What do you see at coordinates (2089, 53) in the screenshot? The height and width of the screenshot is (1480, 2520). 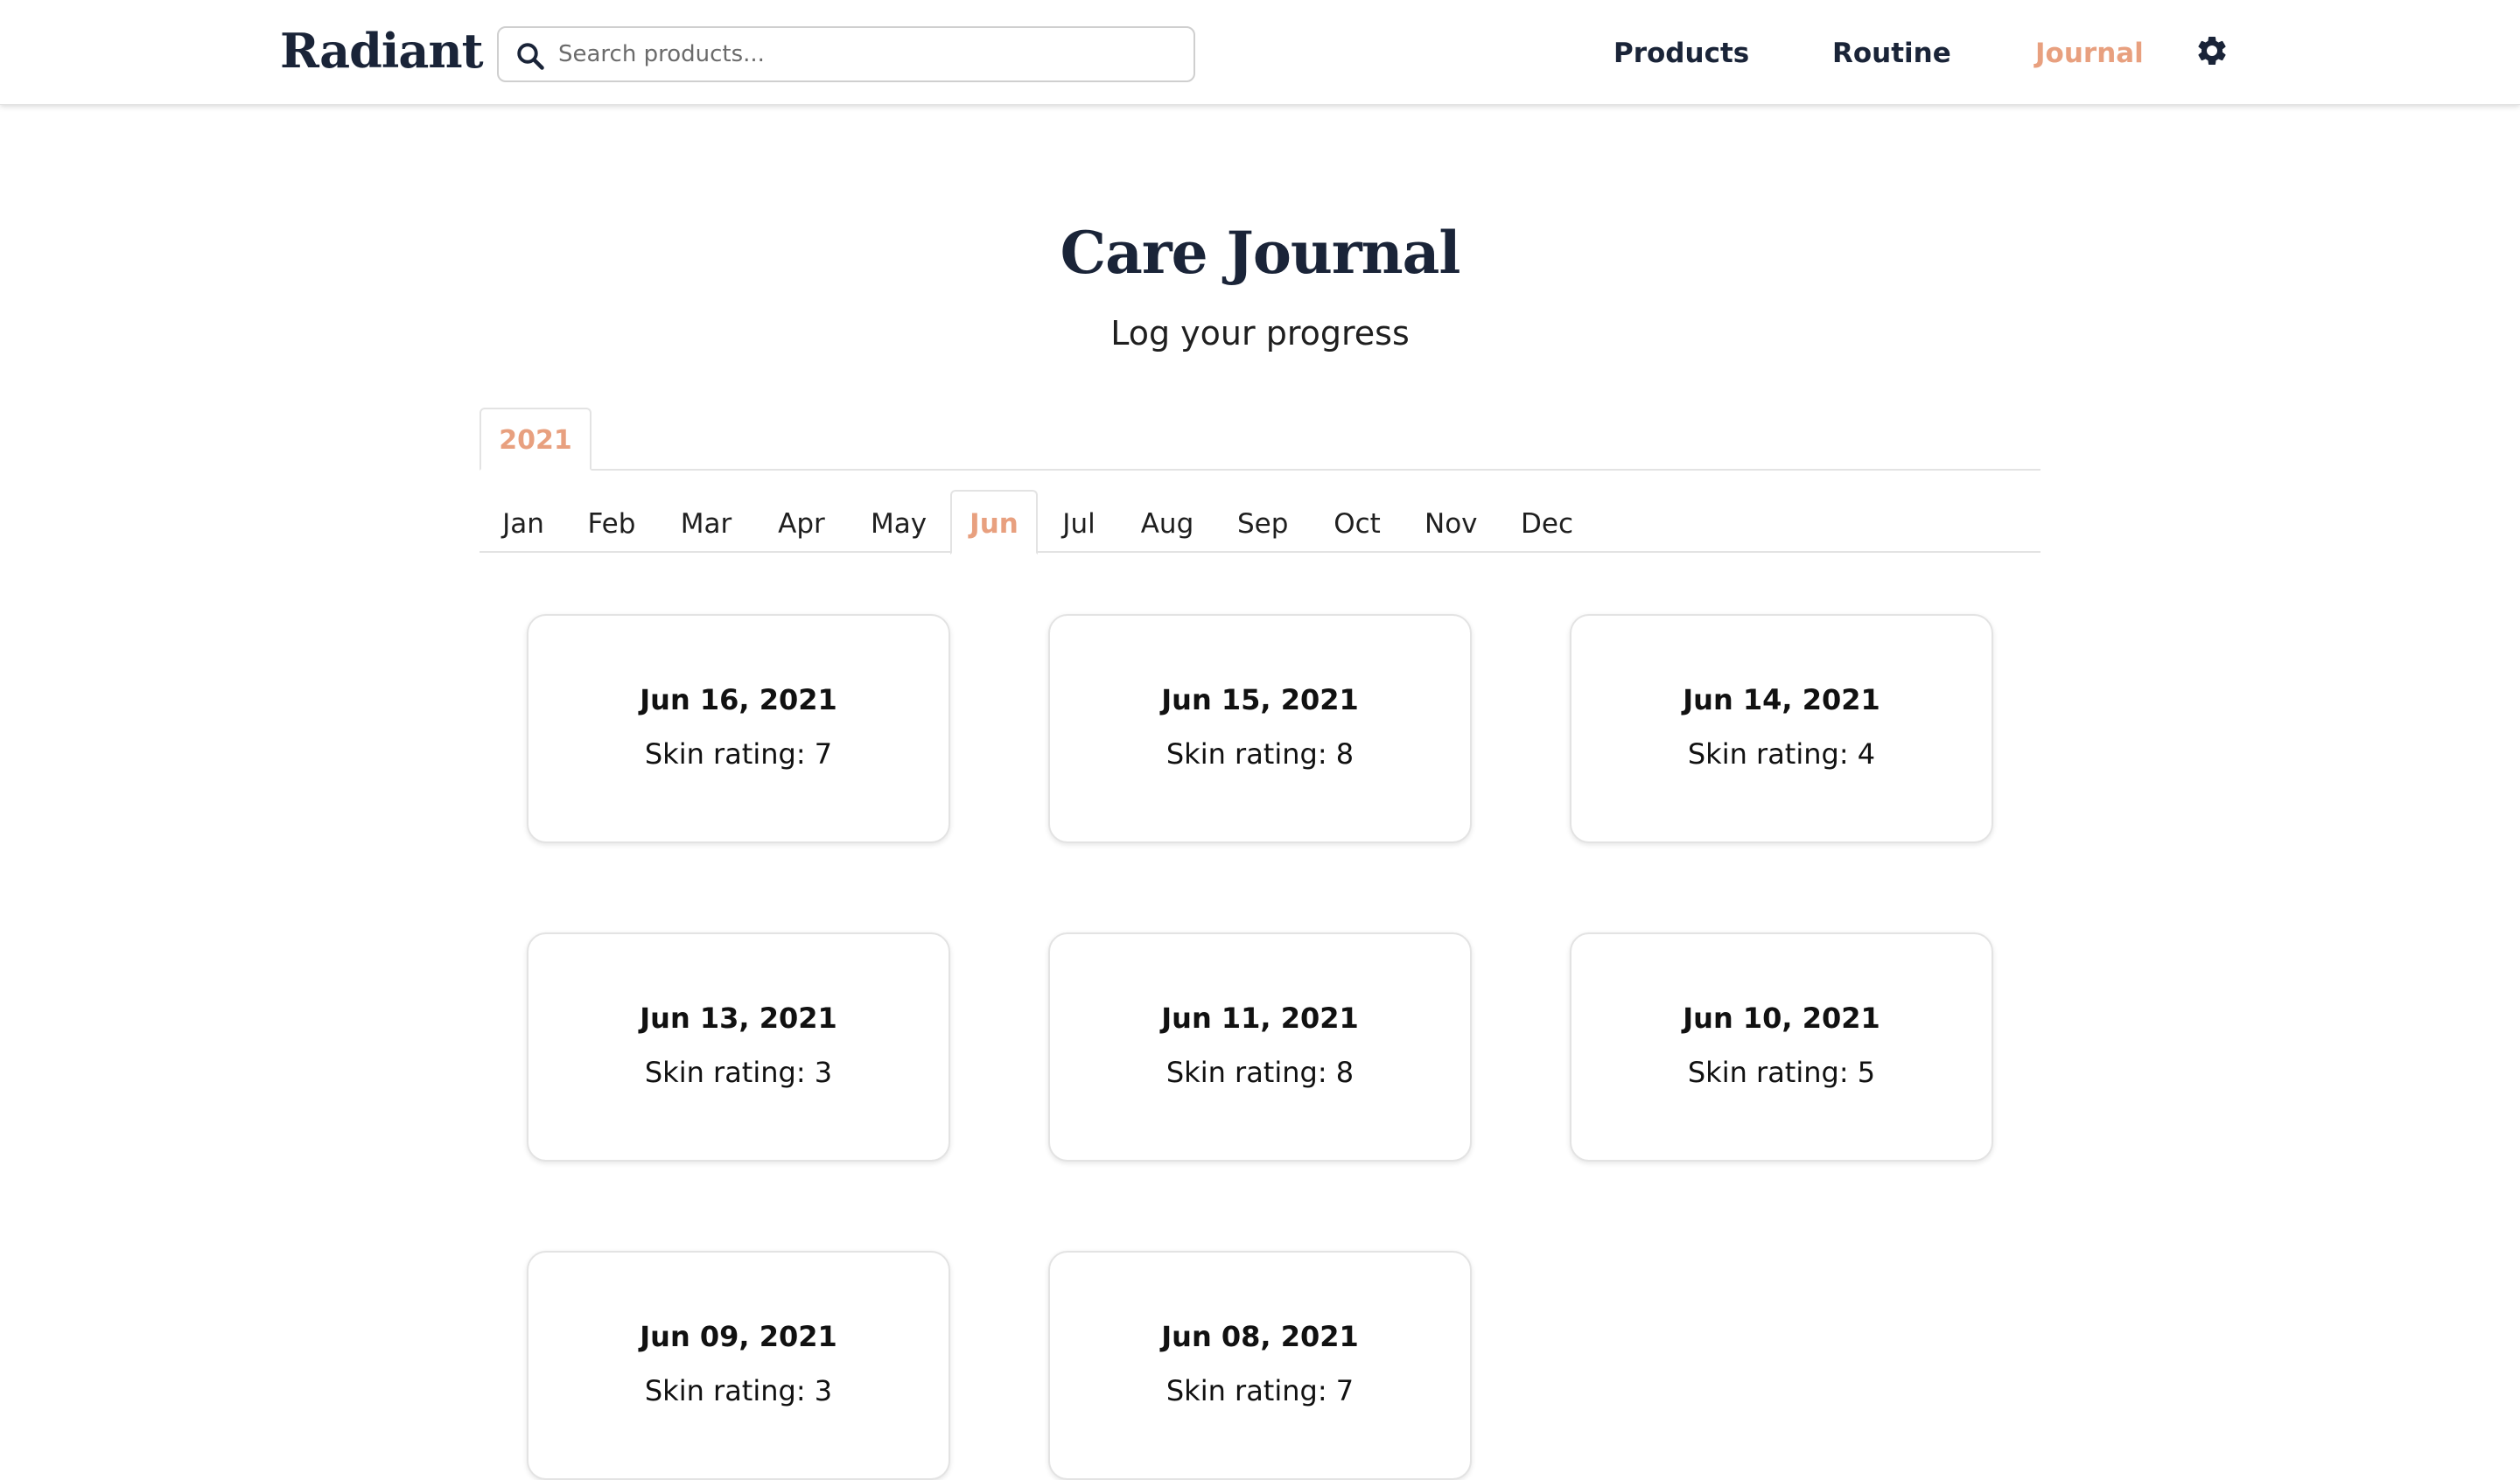 I see `nav-journal: Journal` at bounding box center [2089, 53].